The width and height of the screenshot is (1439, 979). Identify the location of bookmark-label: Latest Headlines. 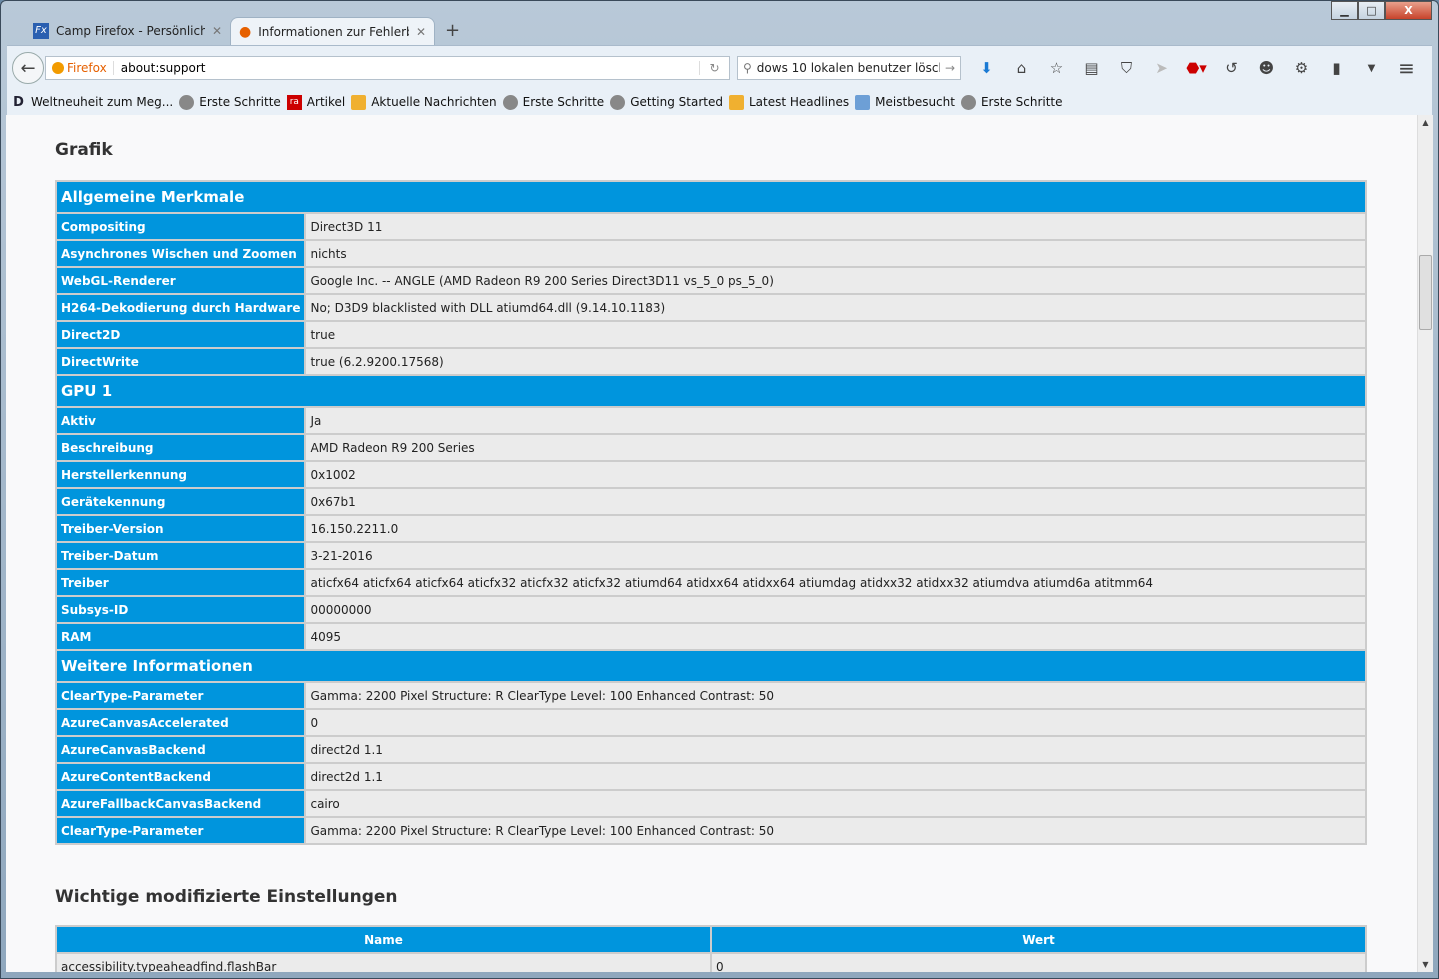
(799, 102).